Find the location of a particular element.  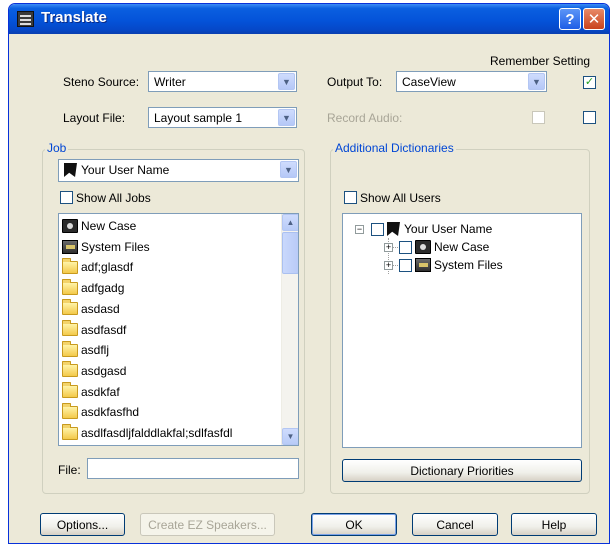

show-all-users-checkbox is located at coordinates (350, 197).